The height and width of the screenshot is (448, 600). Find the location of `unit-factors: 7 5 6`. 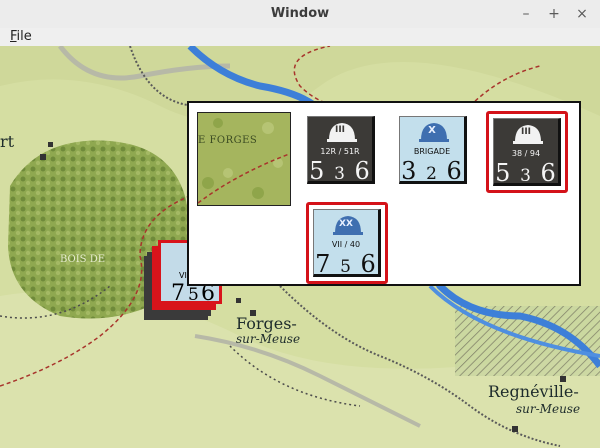

unit-factors: 7 5 6 is located at coordinates (346, 264).